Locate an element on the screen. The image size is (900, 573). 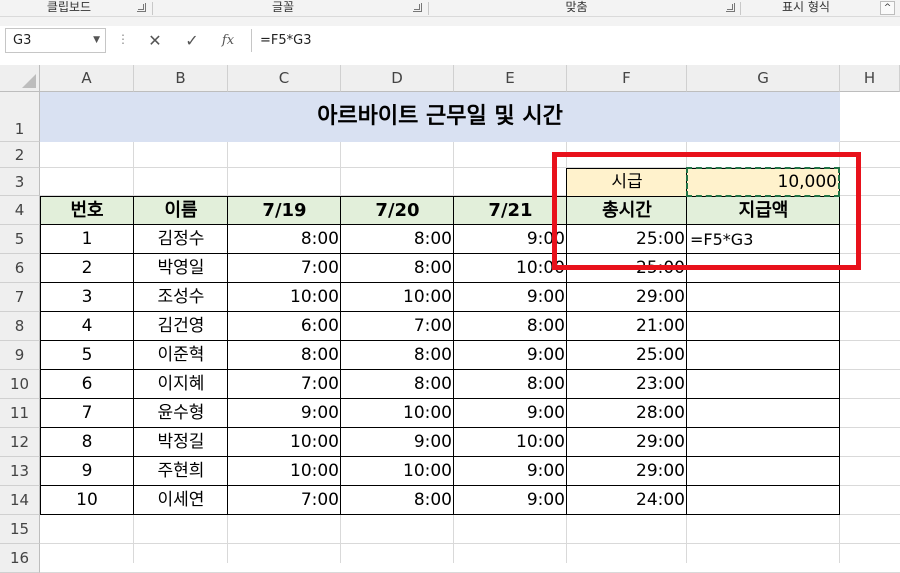
header-cell-e: 7/21 is located at coordinates (510, 210).